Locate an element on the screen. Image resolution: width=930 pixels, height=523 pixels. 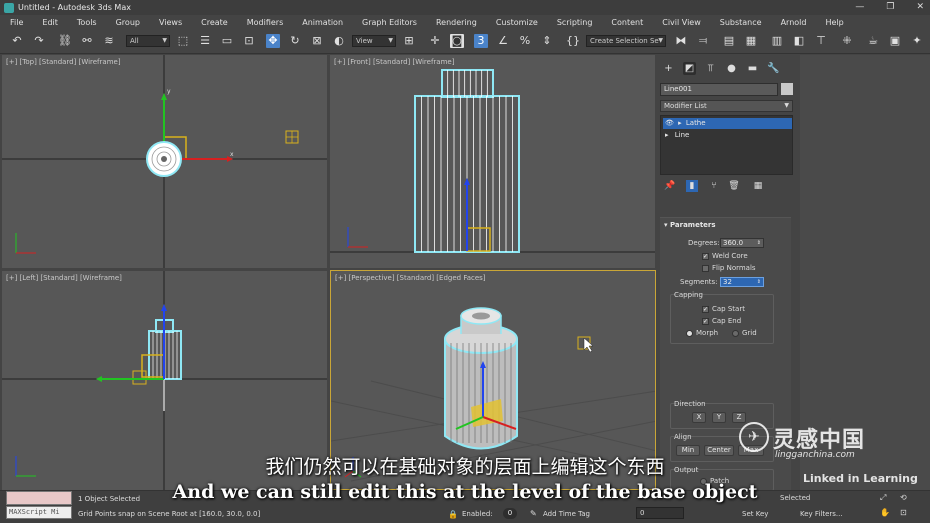
make-unique-icon: ⑂ is located at coordinates (714, 186).